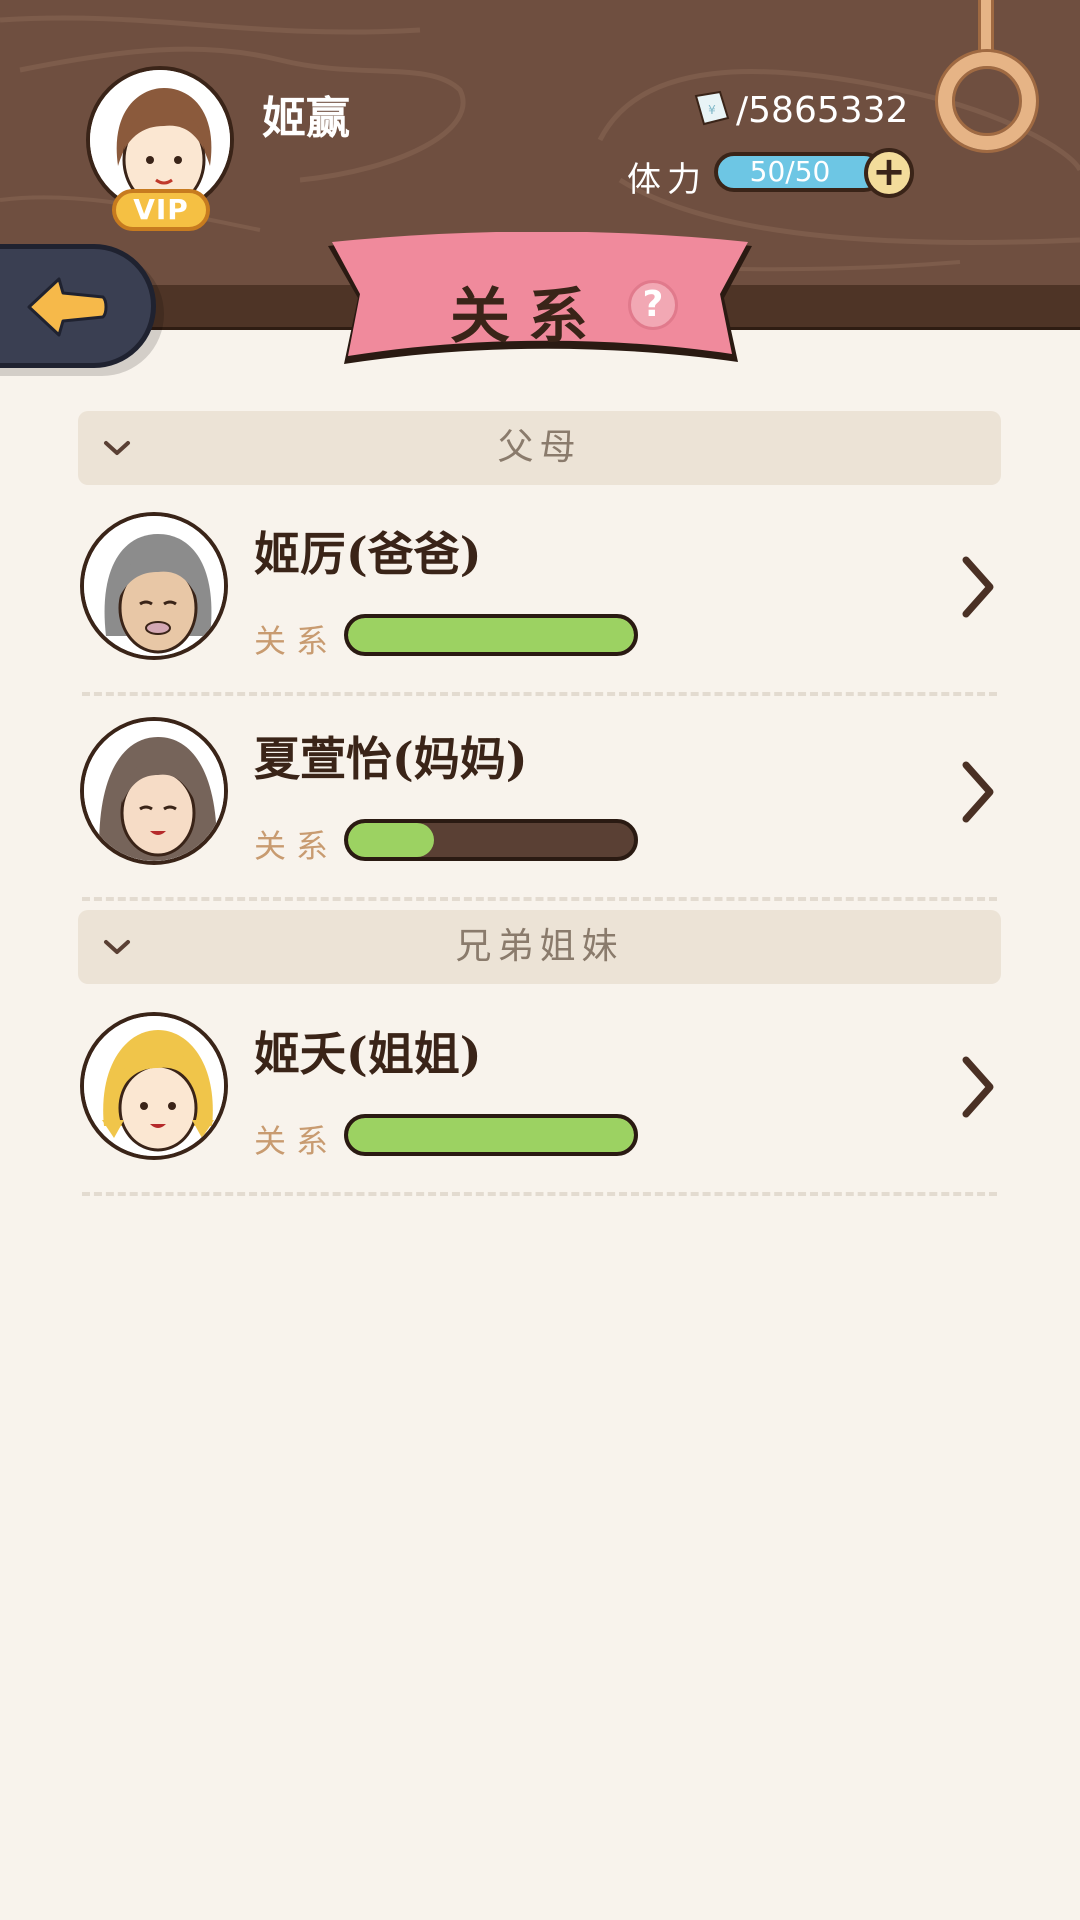  I want to click on father-avatar, so click(154, 586).